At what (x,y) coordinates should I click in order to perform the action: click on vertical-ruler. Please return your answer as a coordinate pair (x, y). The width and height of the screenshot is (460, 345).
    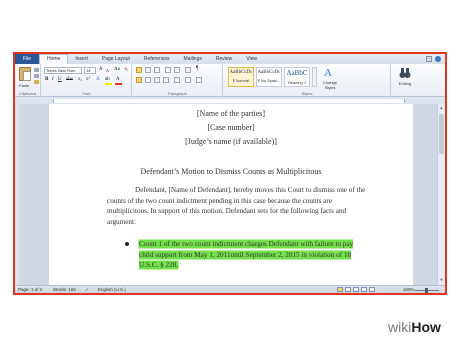
    Looking at the image, I should click on (17, 194).